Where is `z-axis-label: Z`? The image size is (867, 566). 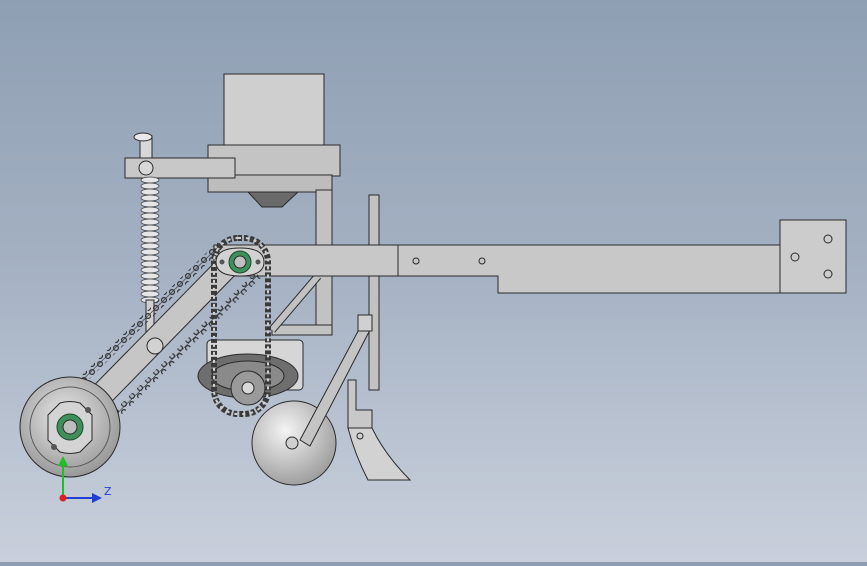
z-axis-label: Z is located at coordinates (108, 491).